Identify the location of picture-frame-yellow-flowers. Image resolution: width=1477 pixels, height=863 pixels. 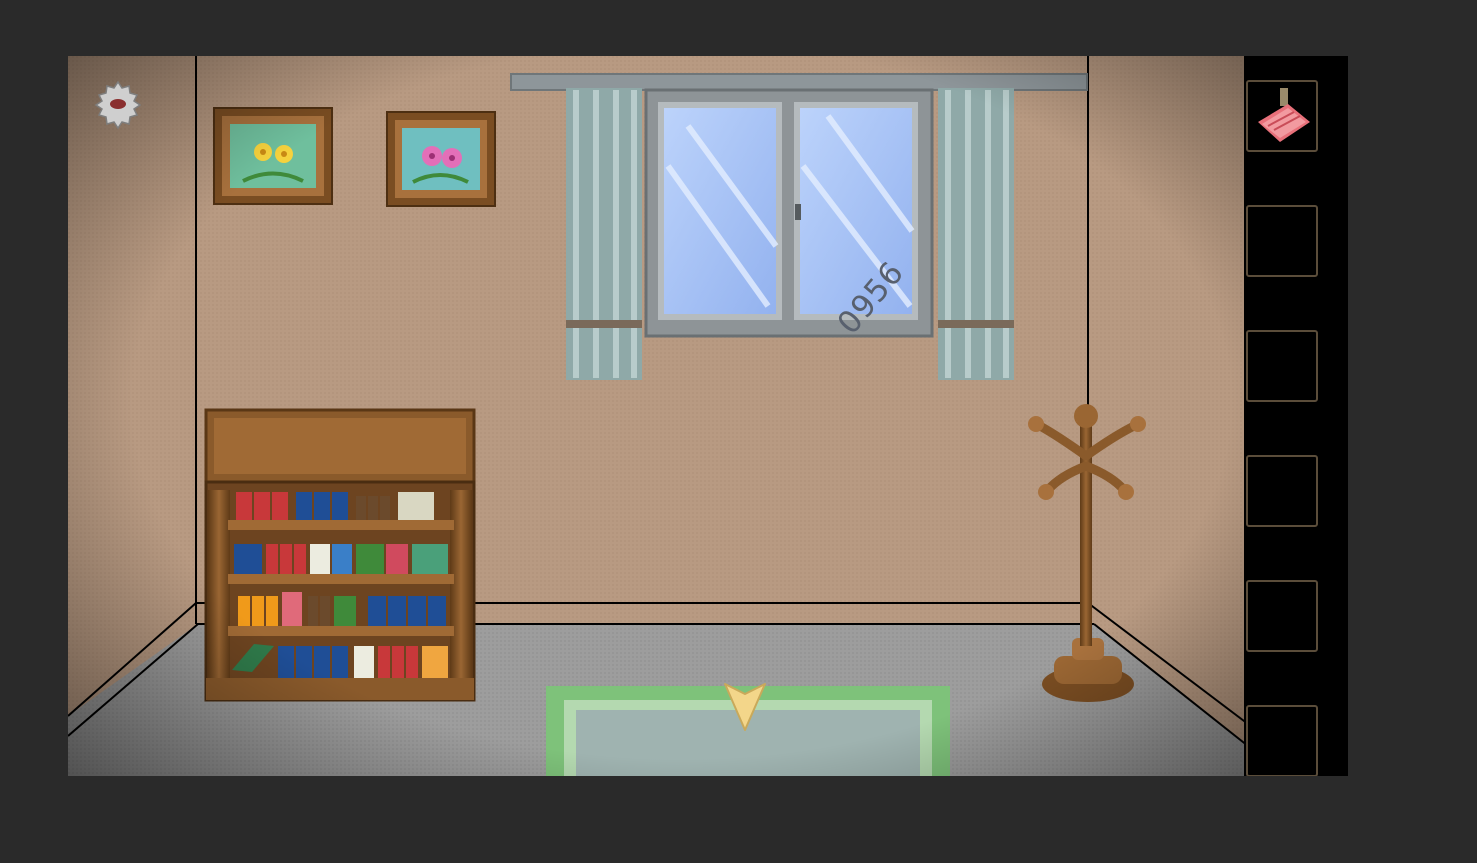
(273, 156).